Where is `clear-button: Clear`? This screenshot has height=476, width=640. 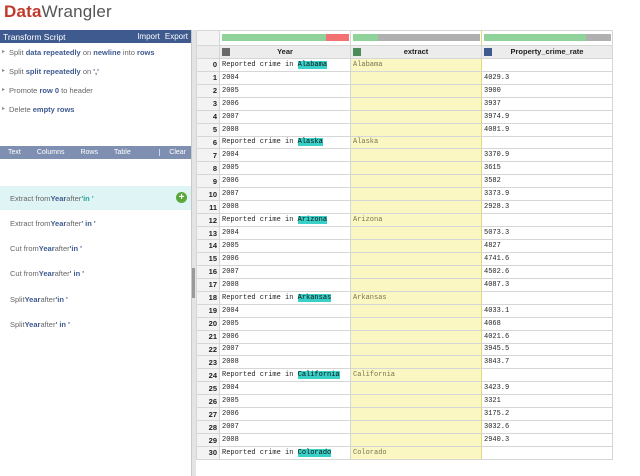
clear-button: Clear is located at coordinates (175, 152).